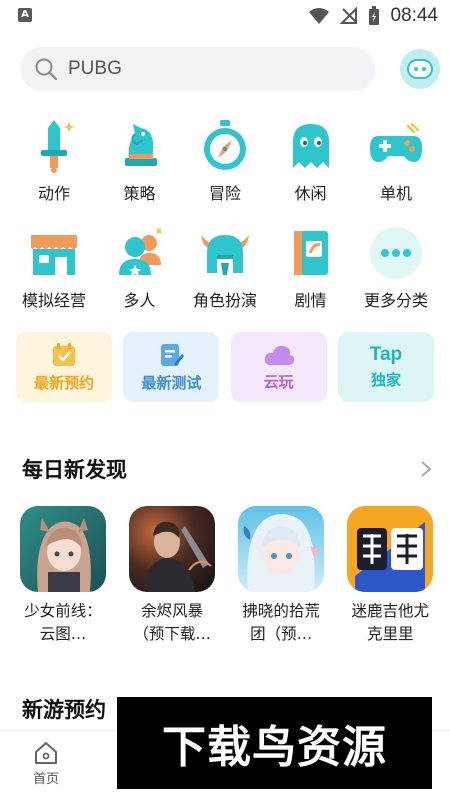  I want to click on search-row, so click(230, 69).